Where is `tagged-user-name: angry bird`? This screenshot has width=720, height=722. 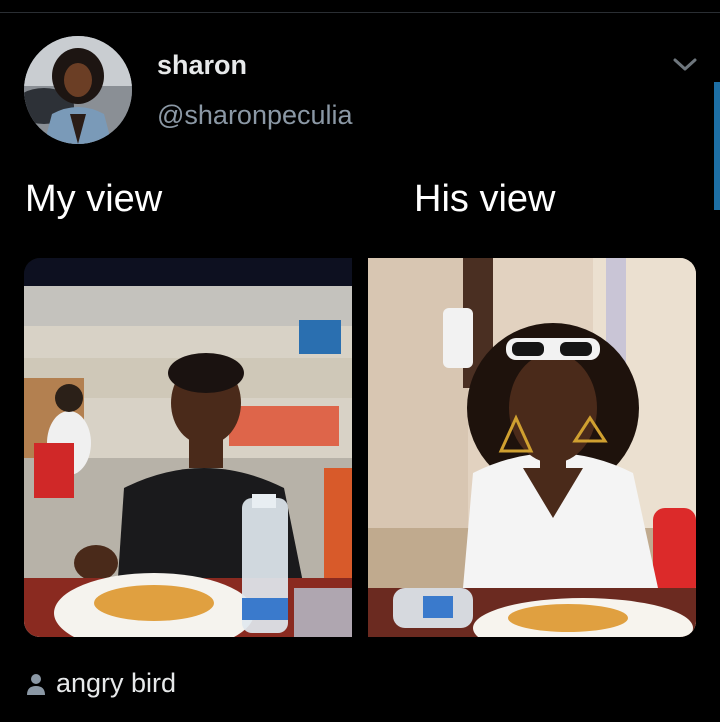 tagged-user-name: angry bird is located at coordinates (116, 683).